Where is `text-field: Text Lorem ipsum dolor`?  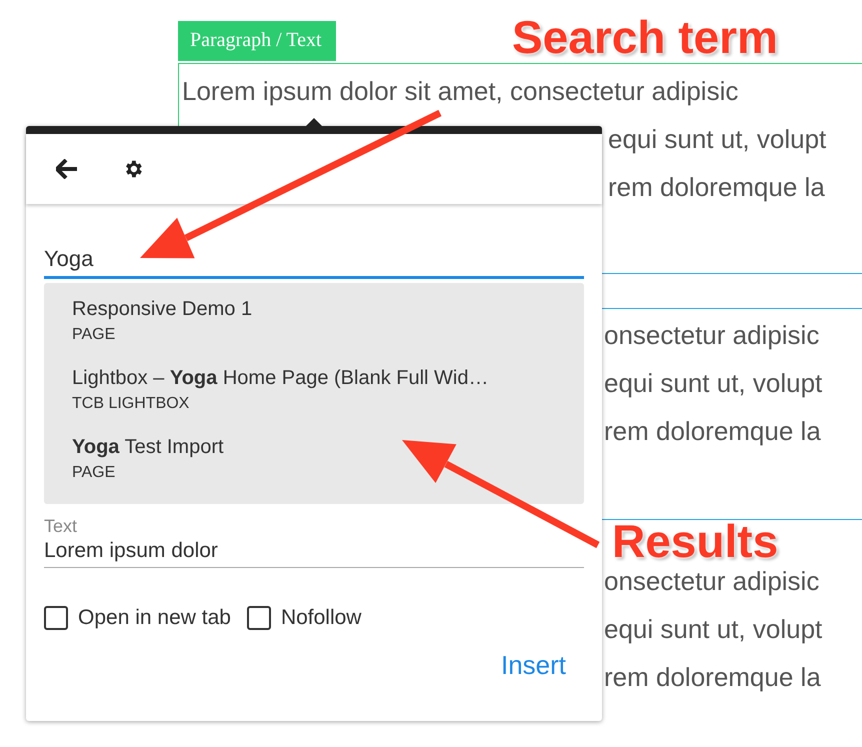 text-field: Text Lorem ipsum dolor is located at coordinates (314, 542).